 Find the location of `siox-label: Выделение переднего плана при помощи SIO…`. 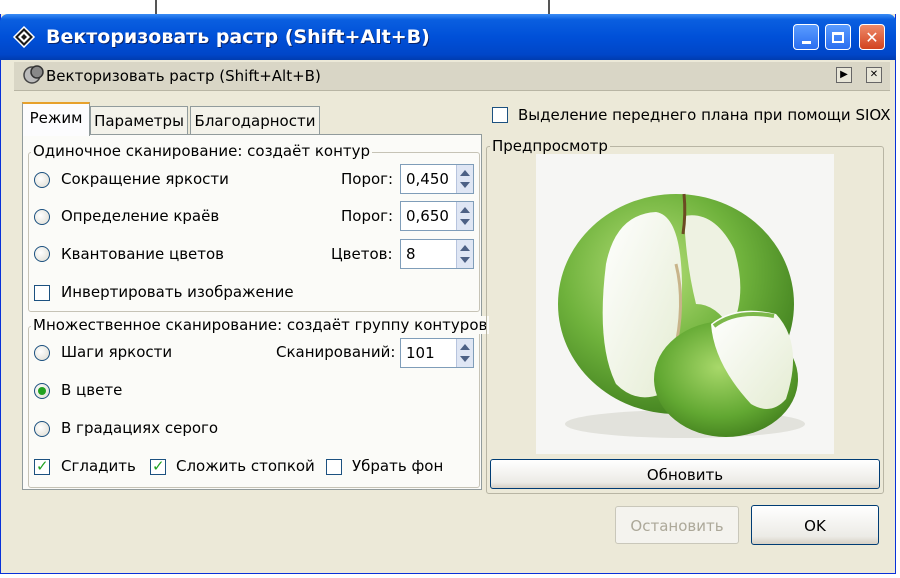

siox-label: Выделение переднего плана при помощи SIO… is located at coordinates (704, 115).